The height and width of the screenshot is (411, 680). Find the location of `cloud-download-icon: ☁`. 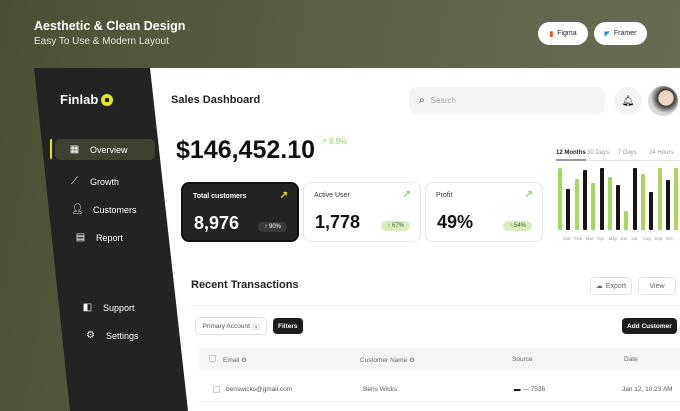

cloud-download-icon: ☁ is located at coordinates (599, 286).